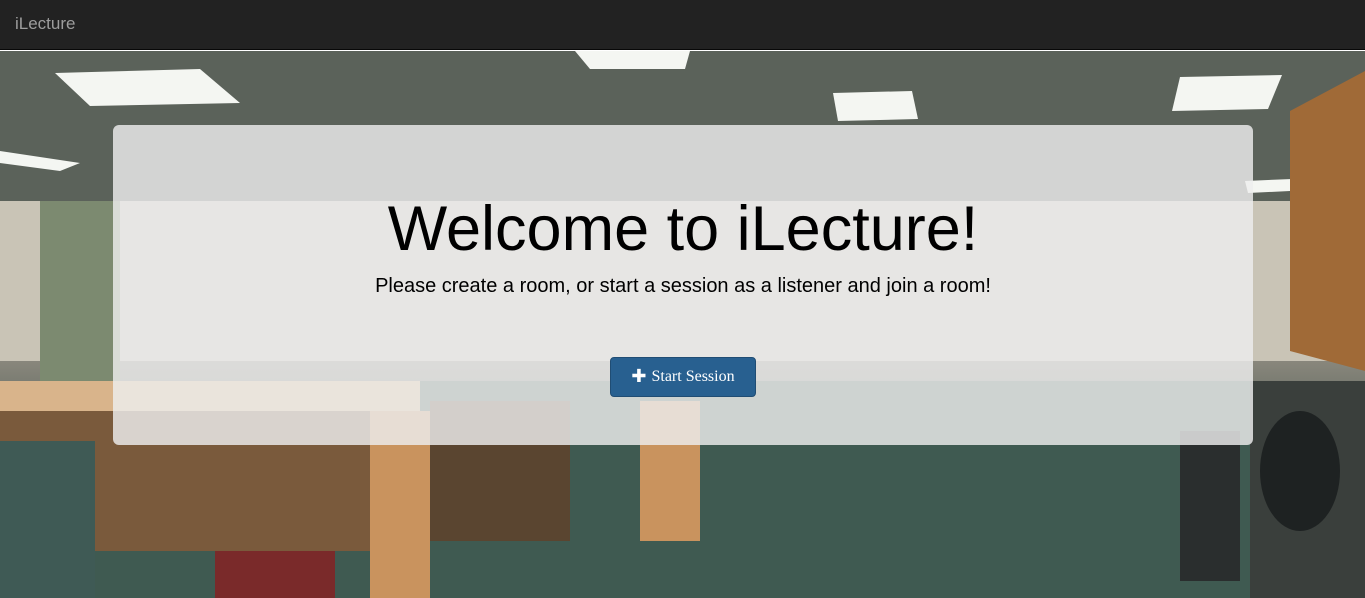 The height and width of the screenshot is (598, 1365). Describe the element at coordinates (683, 229) in the screenshot. I see `welcome-heading: Welcome to iLecture!` at that location.